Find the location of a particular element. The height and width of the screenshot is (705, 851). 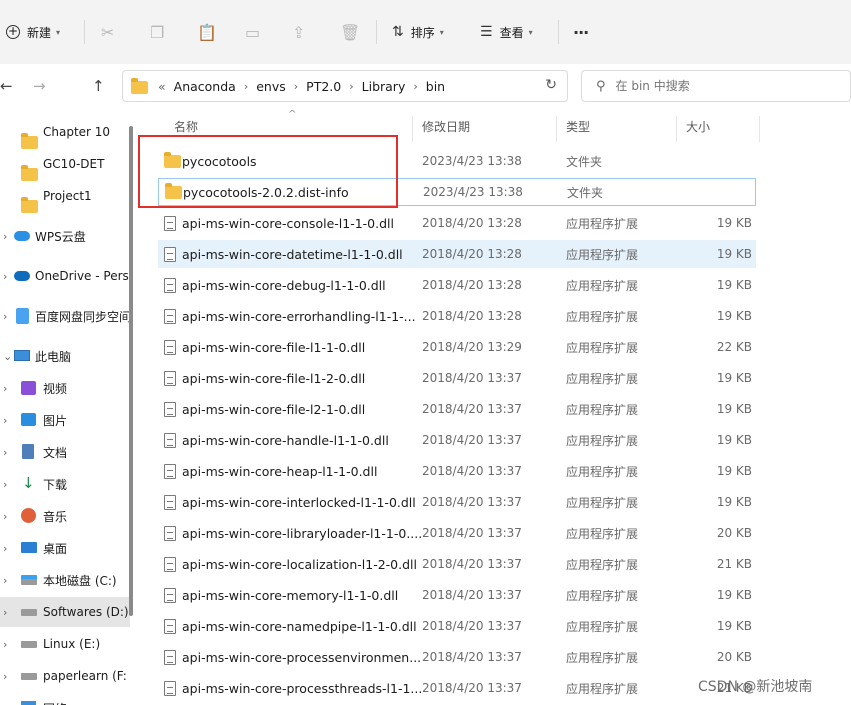

sidebar-item-gc10-det: GC10-DET is located at coordinates (65, 165).